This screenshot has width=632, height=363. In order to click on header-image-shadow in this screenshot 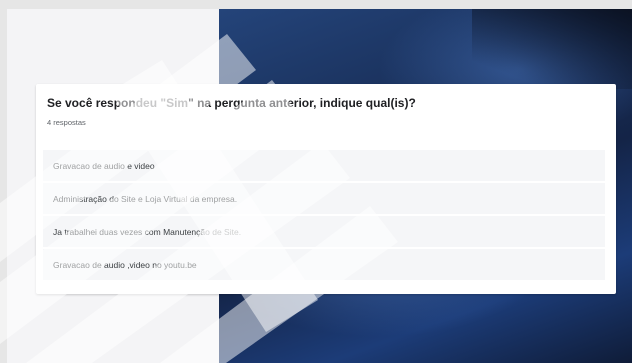, I will do `click(552, 49)`.